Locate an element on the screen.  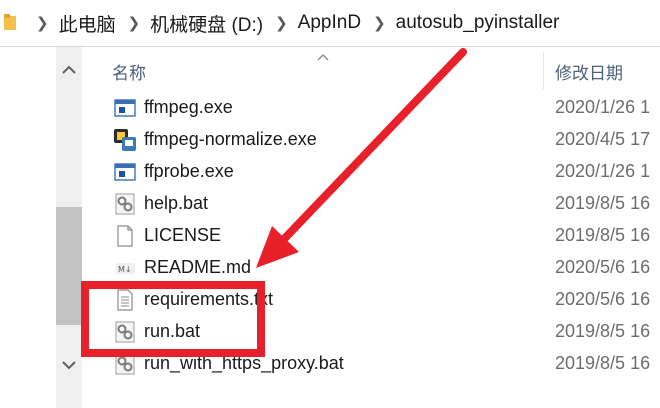
file-row: run.bat 2019/8/5 16 is located at coordinates (380, 332).